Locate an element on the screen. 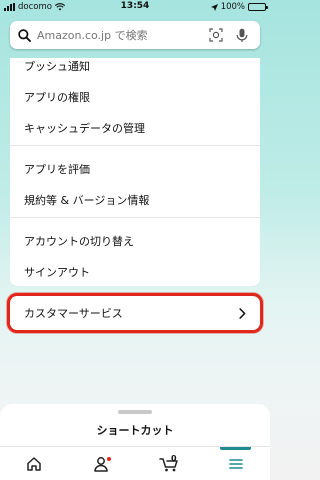 Image resolution: width=320 pixels, height=480 pixels. location-icon is located at coordinates (214, 7).